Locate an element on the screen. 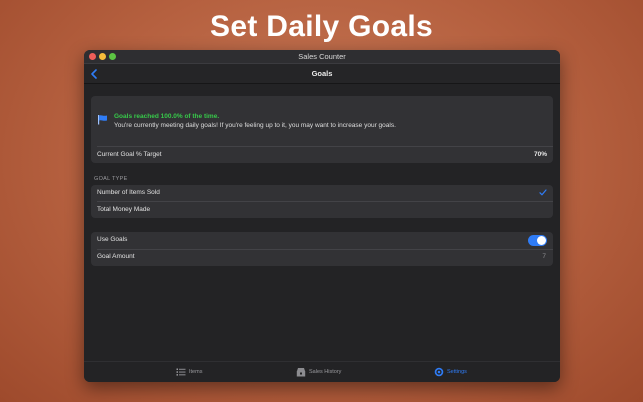  goal-amount-value: 7 is located at coordinates (544, 256).